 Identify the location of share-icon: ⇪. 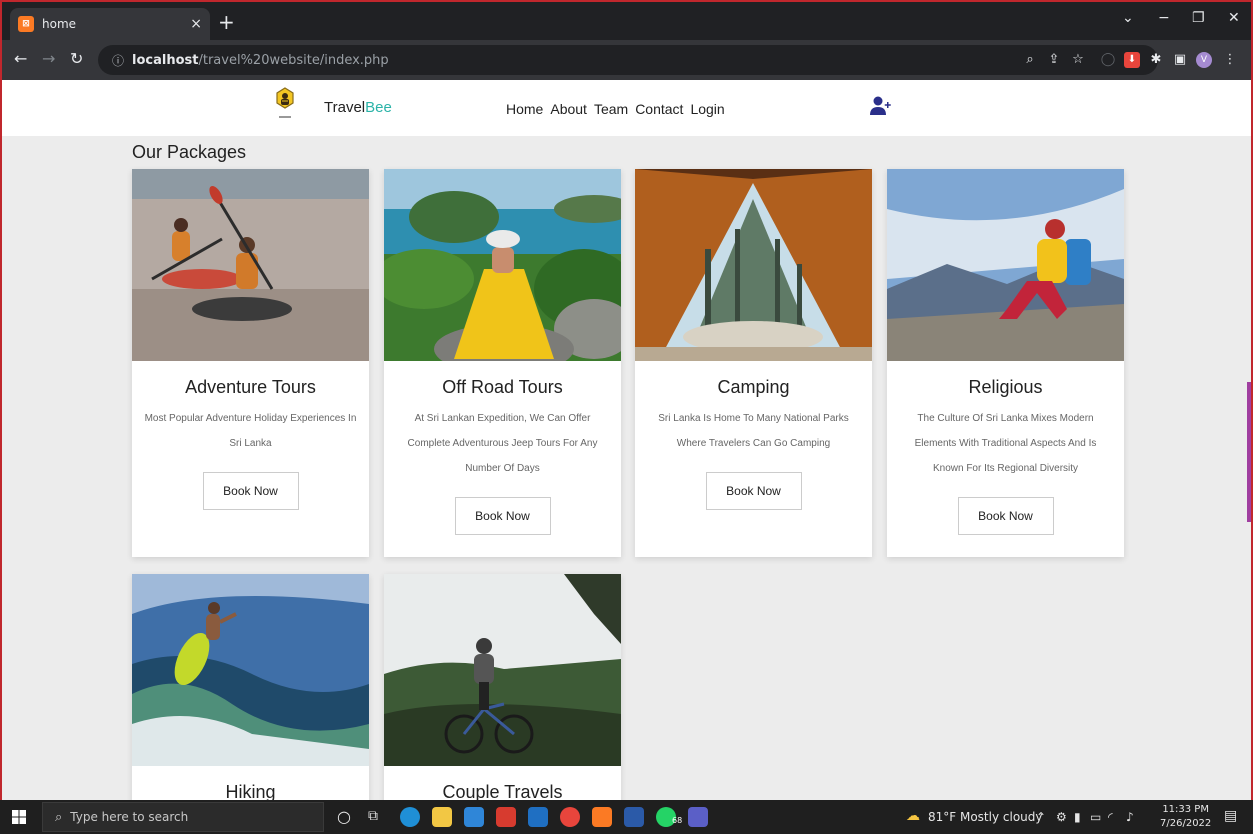
(1054, 60).